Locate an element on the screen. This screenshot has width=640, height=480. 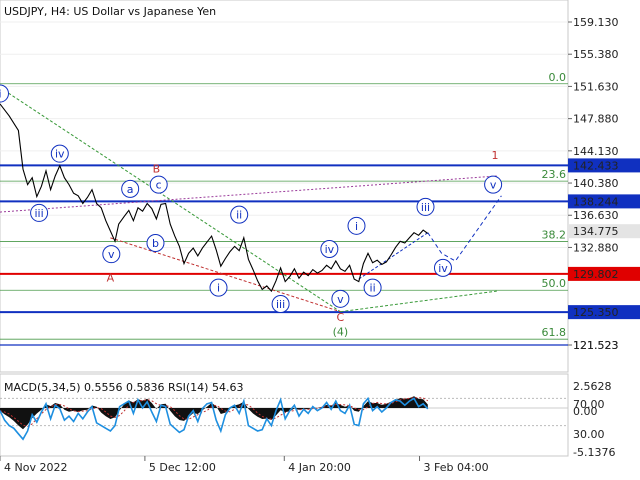
y-tick-label: 144.130 is located at coordinates (596, 151).